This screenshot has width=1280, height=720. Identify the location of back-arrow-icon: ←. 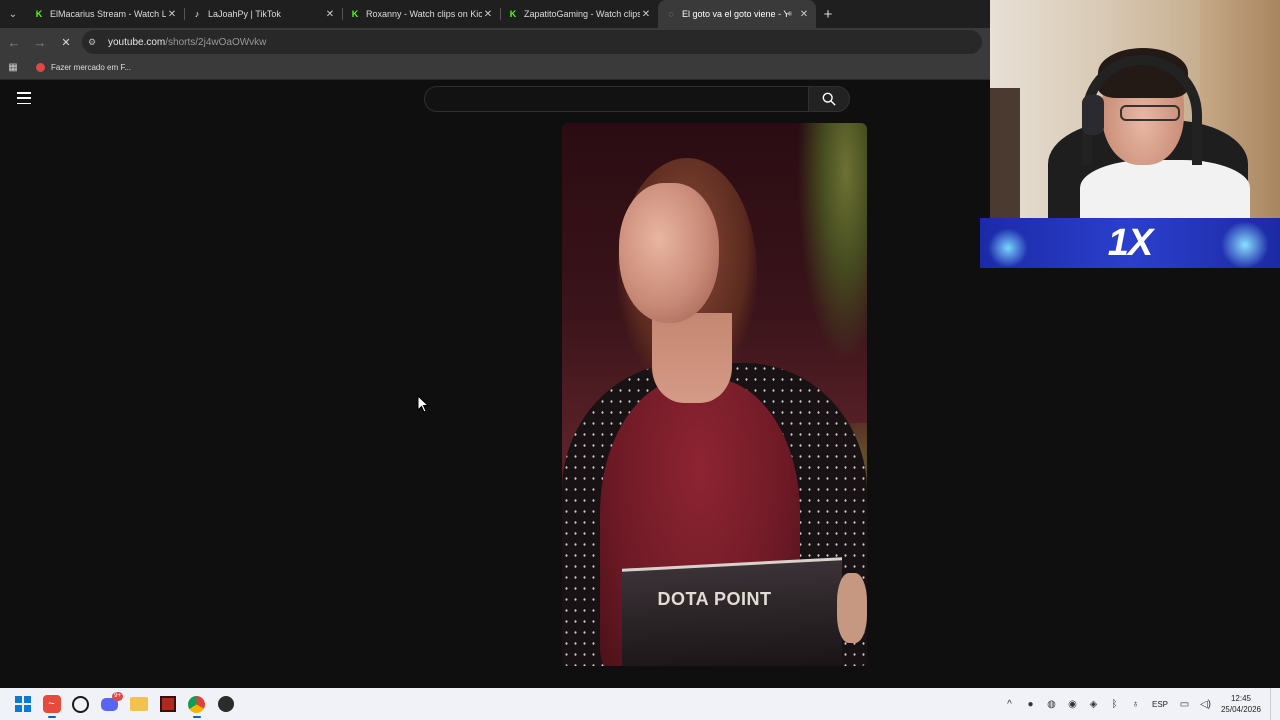
(14, 42).